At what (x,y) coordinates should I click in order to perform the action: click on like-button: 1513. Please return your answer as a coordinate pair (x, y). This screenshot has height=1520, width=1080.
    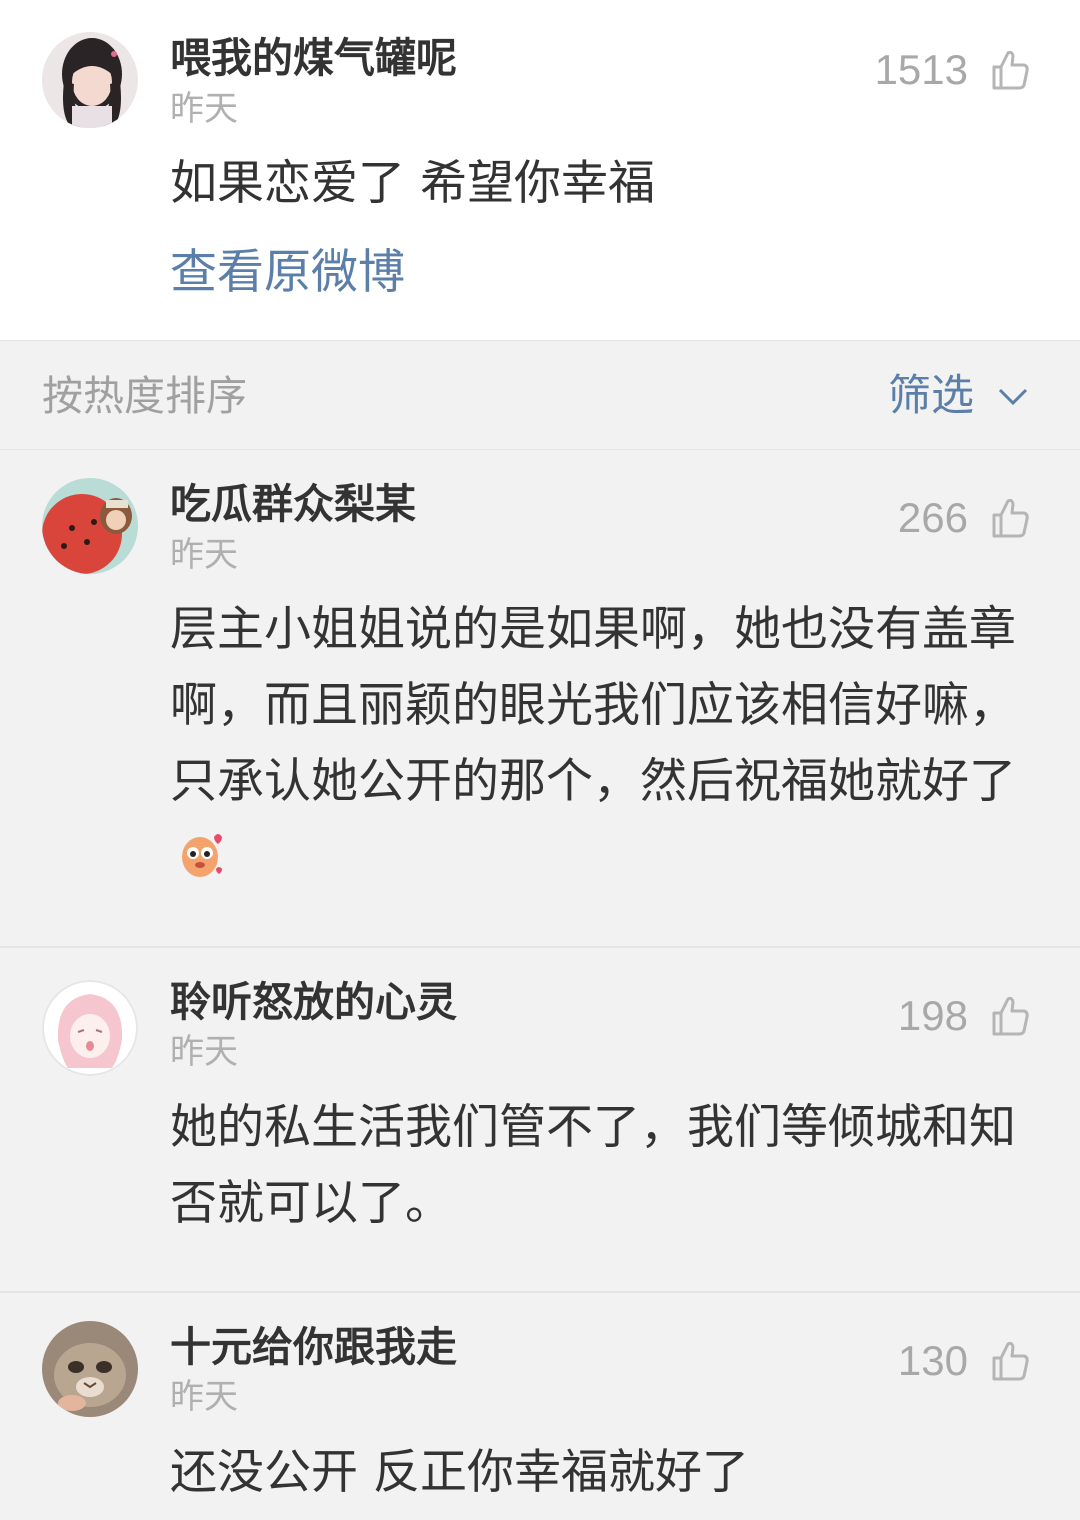
    Looking at the image, I should click on (952, 70).